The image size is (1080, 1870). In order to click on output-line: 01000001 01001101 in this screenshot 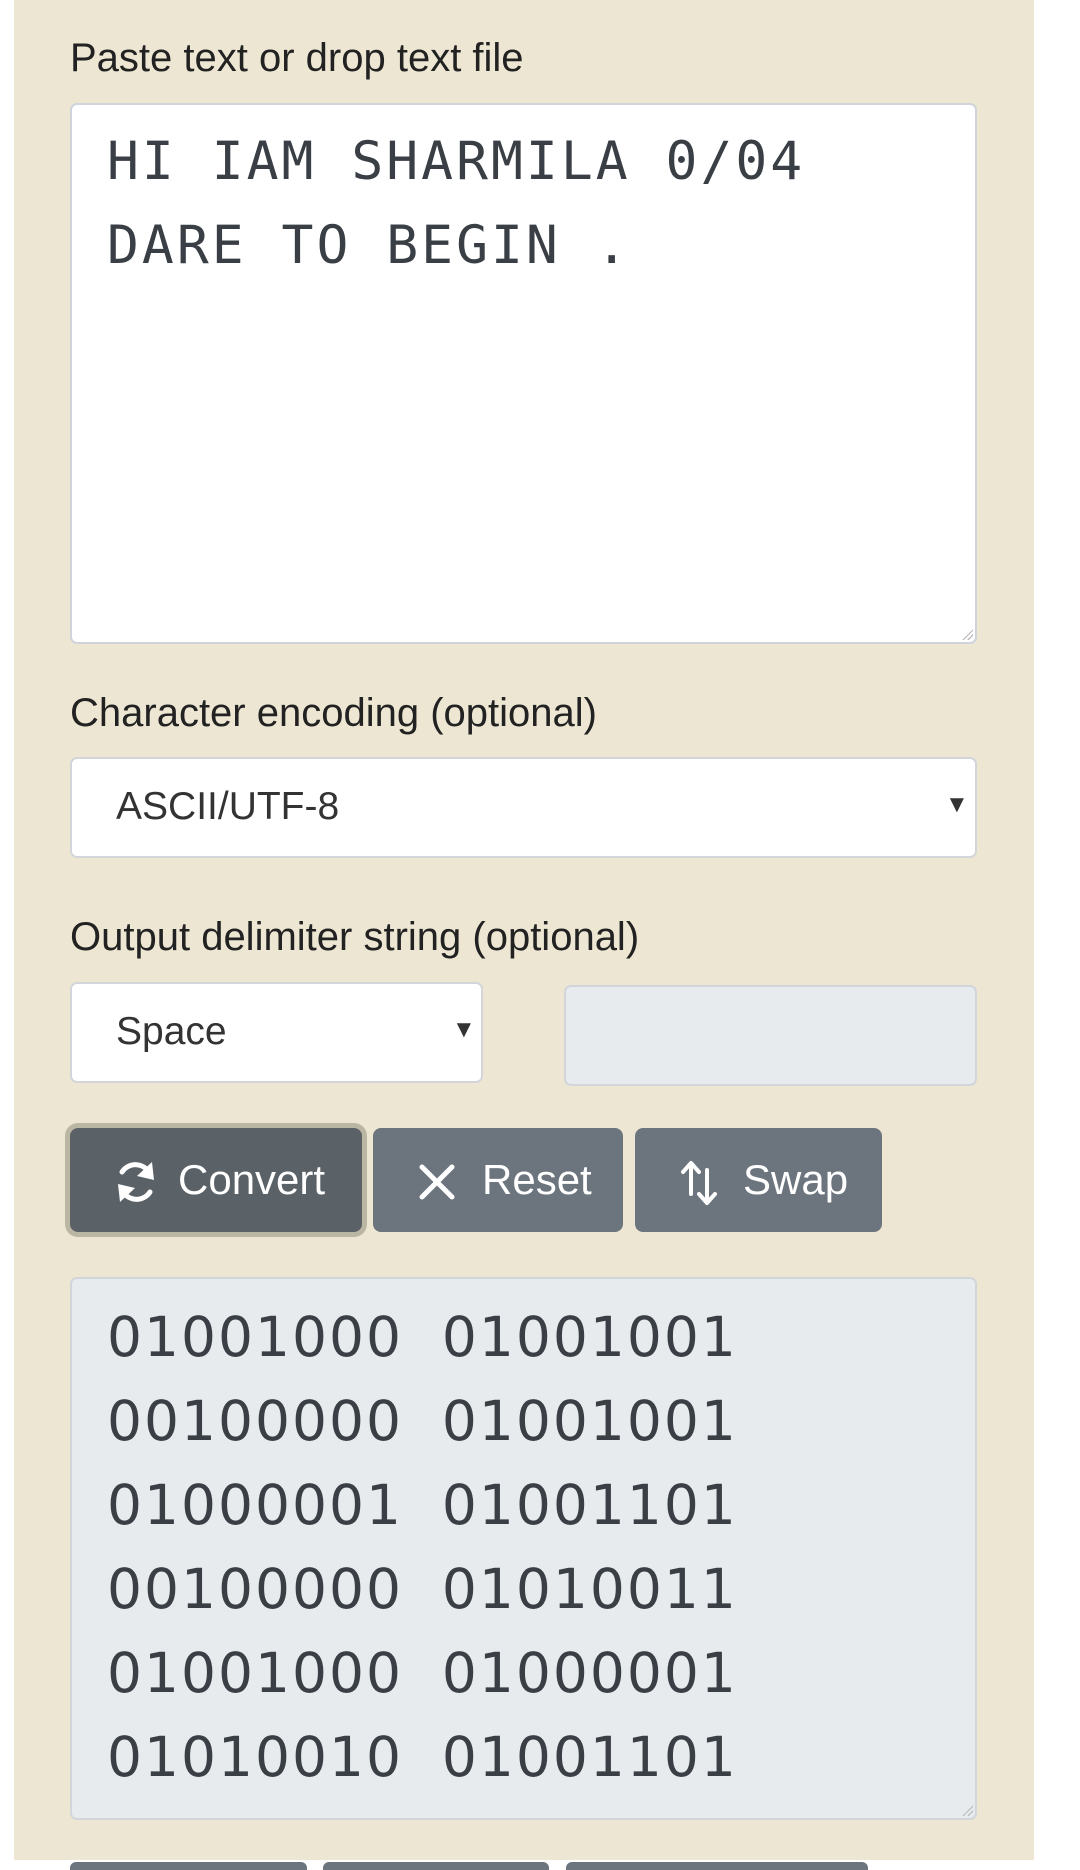, I will do `click(422, 1505)`.